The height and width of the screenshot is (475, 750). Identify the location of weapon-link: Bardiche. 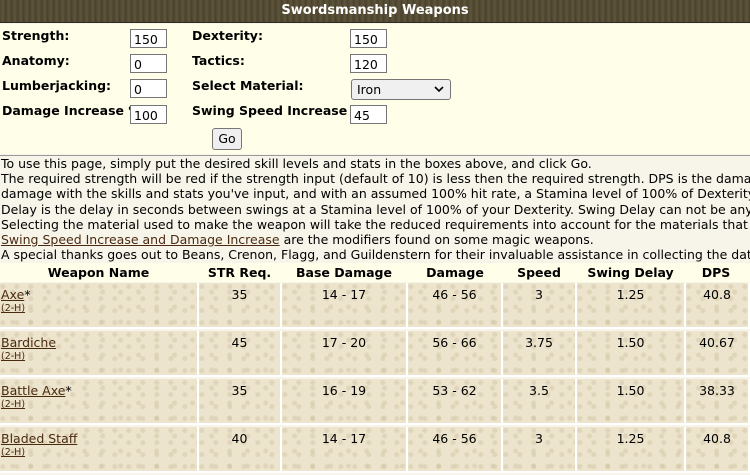
(28, 342).